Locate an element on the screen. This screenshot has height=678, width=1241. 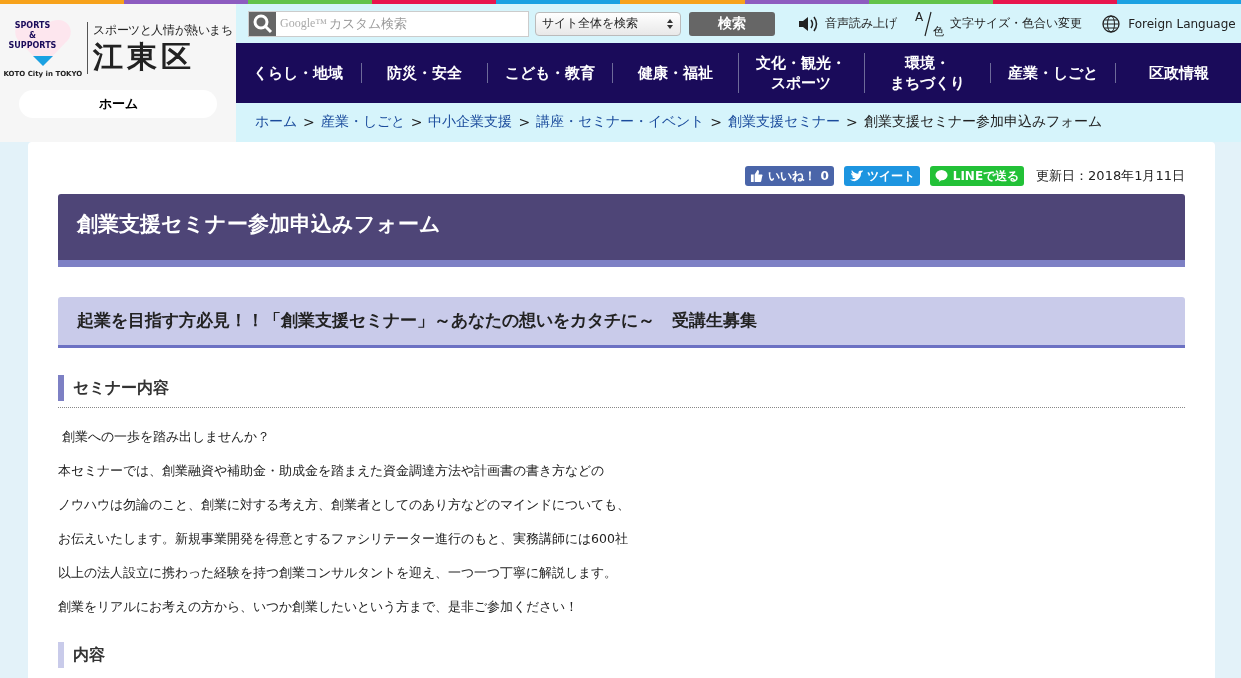
section-title: セミナー内容 is located at coordinates (121, 388).